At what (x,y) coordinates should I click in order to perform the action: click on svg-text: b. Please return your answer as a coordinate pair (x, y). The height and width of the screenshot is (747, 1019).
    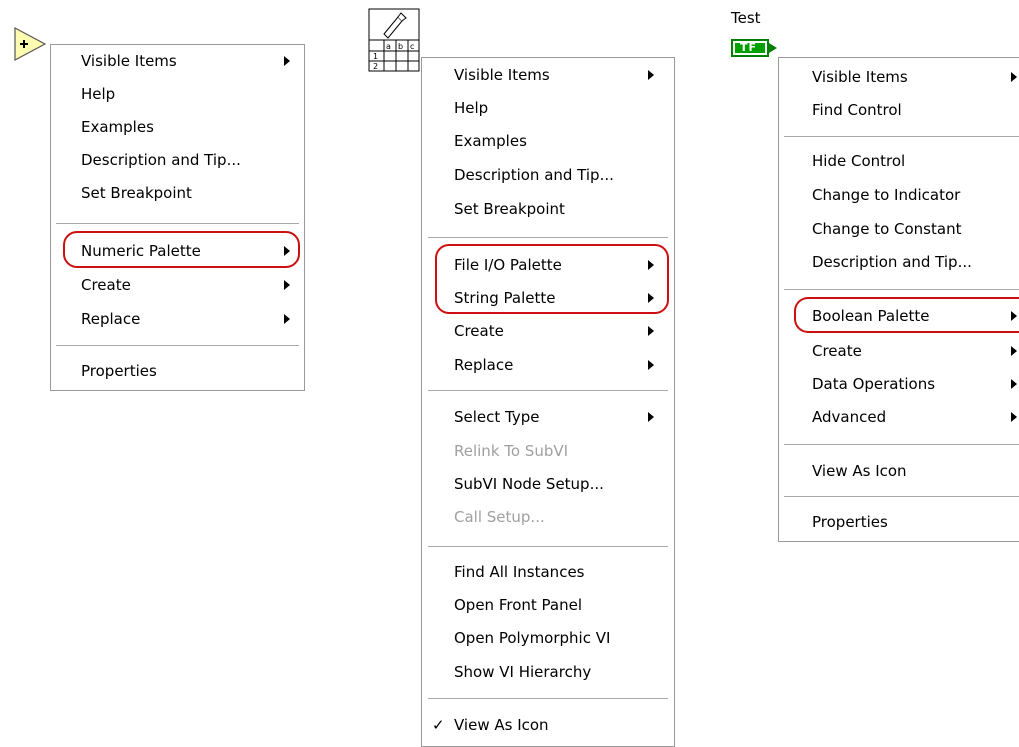
    Looking at the image, I should click on (400, 46).